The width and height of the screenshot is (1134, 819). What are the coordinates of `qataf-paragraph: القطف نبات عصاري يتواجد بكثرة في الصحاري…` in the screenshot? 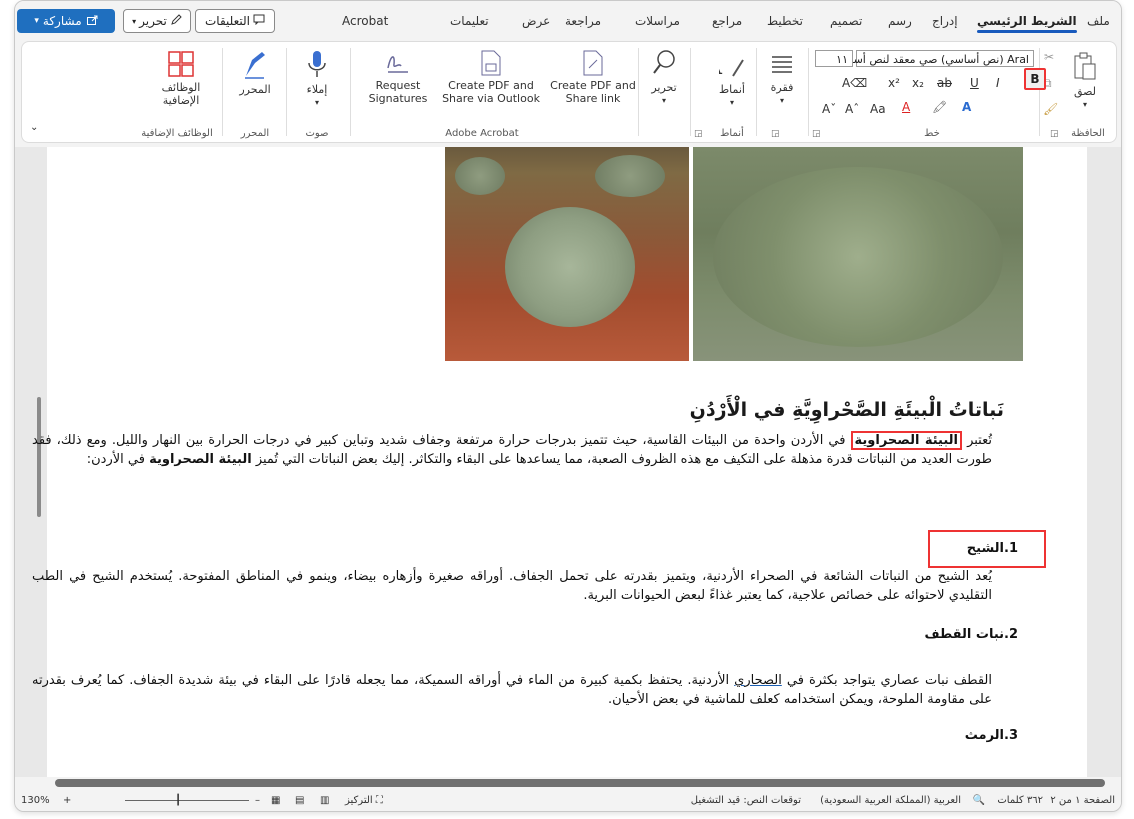 It's located at (512, 690).